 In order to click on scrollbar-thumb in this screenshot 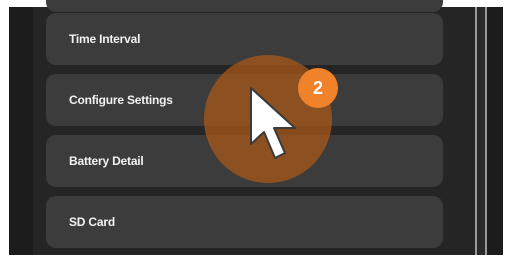, I will do `click(481, 131)`.